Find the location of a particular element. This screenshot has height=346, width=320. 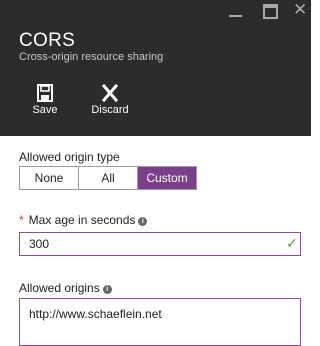

save-icon is located at coordinates (45, 93).